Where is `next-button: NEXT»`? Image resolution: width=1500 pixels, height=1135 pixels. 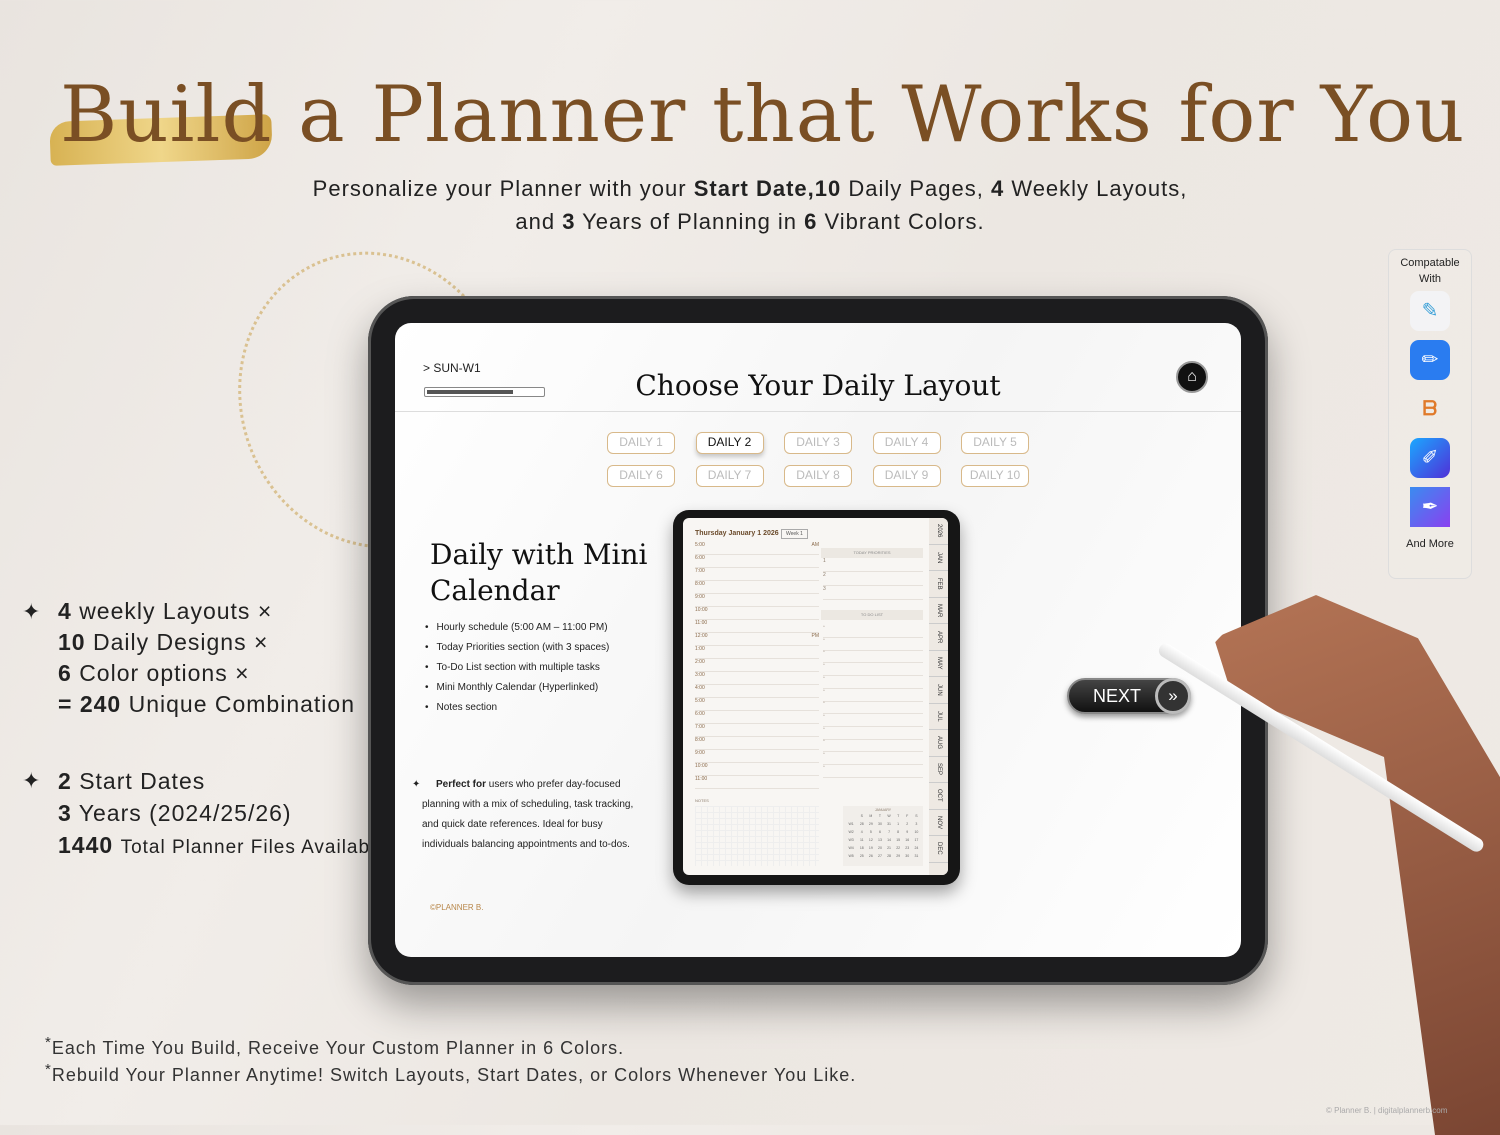 next-button: NEXT» is located at coordinates (1129, 696).